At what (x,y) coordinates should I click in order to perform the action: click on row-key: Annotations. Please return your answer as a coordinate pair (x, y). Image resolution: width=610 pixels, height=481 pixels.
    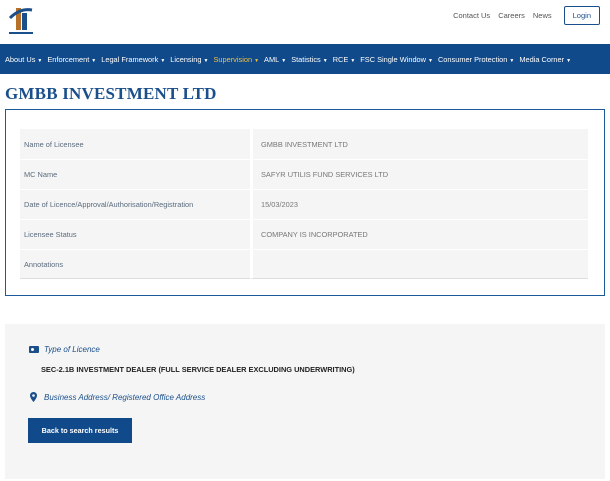
    Looking at the image, I should click on (135, 264).